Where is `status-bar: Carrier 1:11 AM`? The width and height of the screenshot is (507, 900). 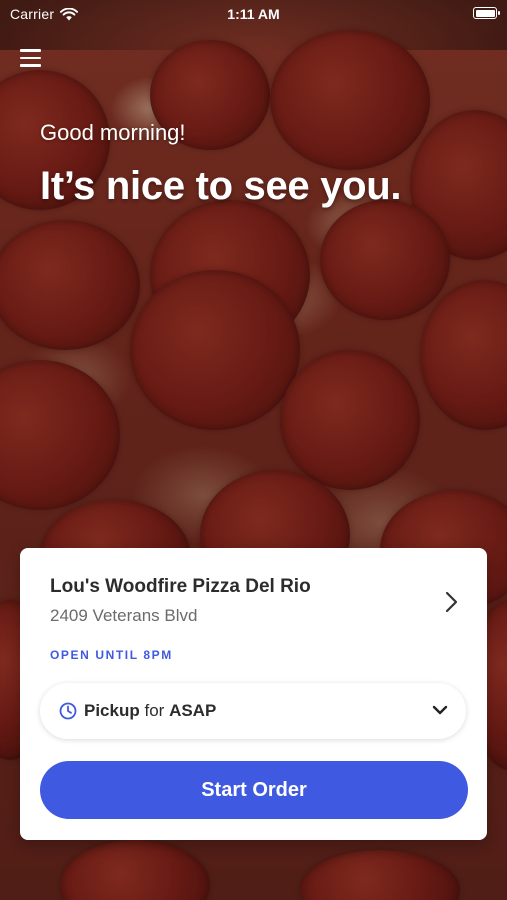
status-bar: Carrier 1:11 AM is located at coordinates (253, 15).